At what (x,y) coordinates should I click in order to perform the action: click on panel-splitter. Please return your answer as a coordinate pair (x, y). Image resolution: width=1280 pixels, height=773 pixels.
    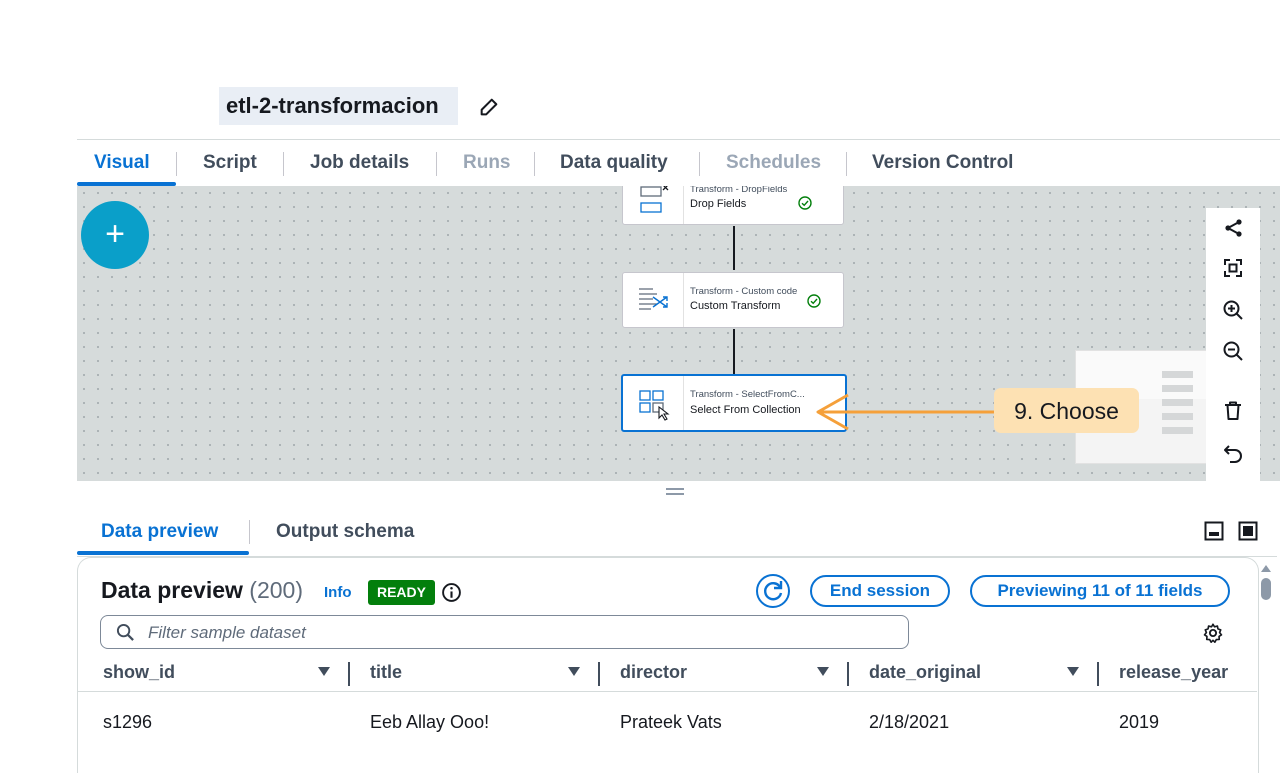
    Looking at the image, I should click on (678, 492).